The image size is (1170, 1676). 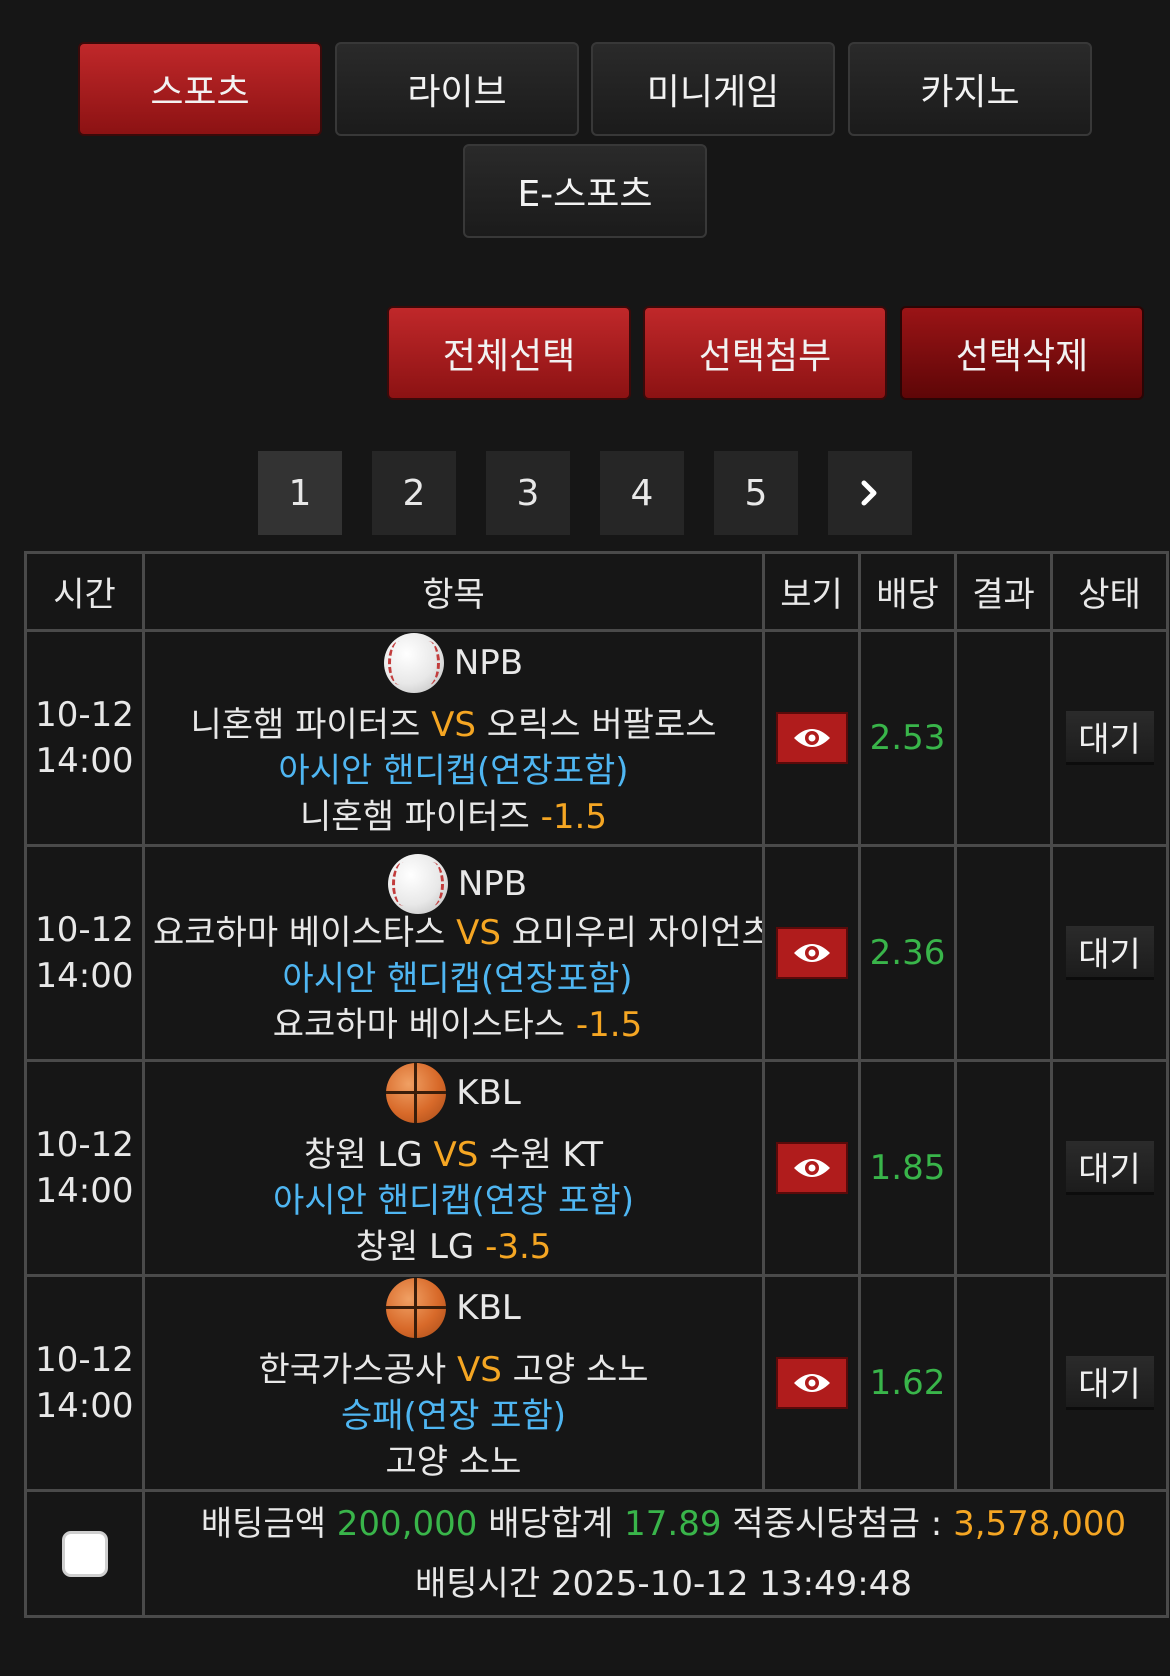 I want to click on tab-esports: E-스포츠, so click(x=585, y=191).